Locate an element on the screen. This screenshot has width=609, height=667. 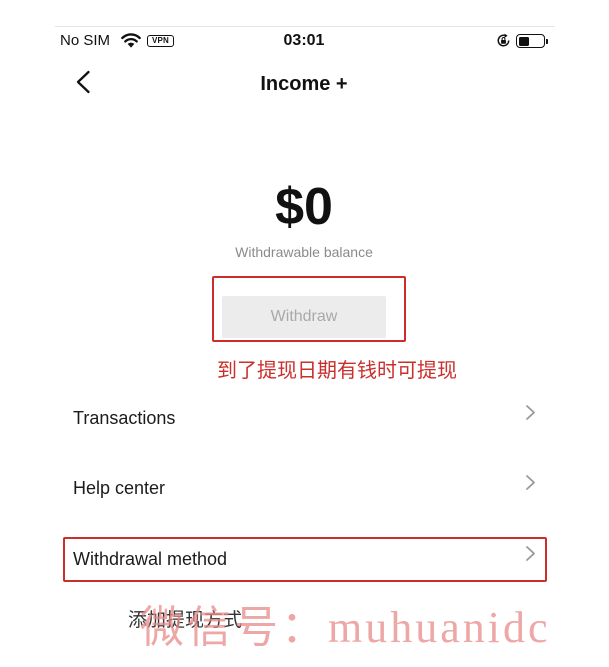
menu-item-withdrawal-method: Withdrawal method is located at coordinates (305, 559).